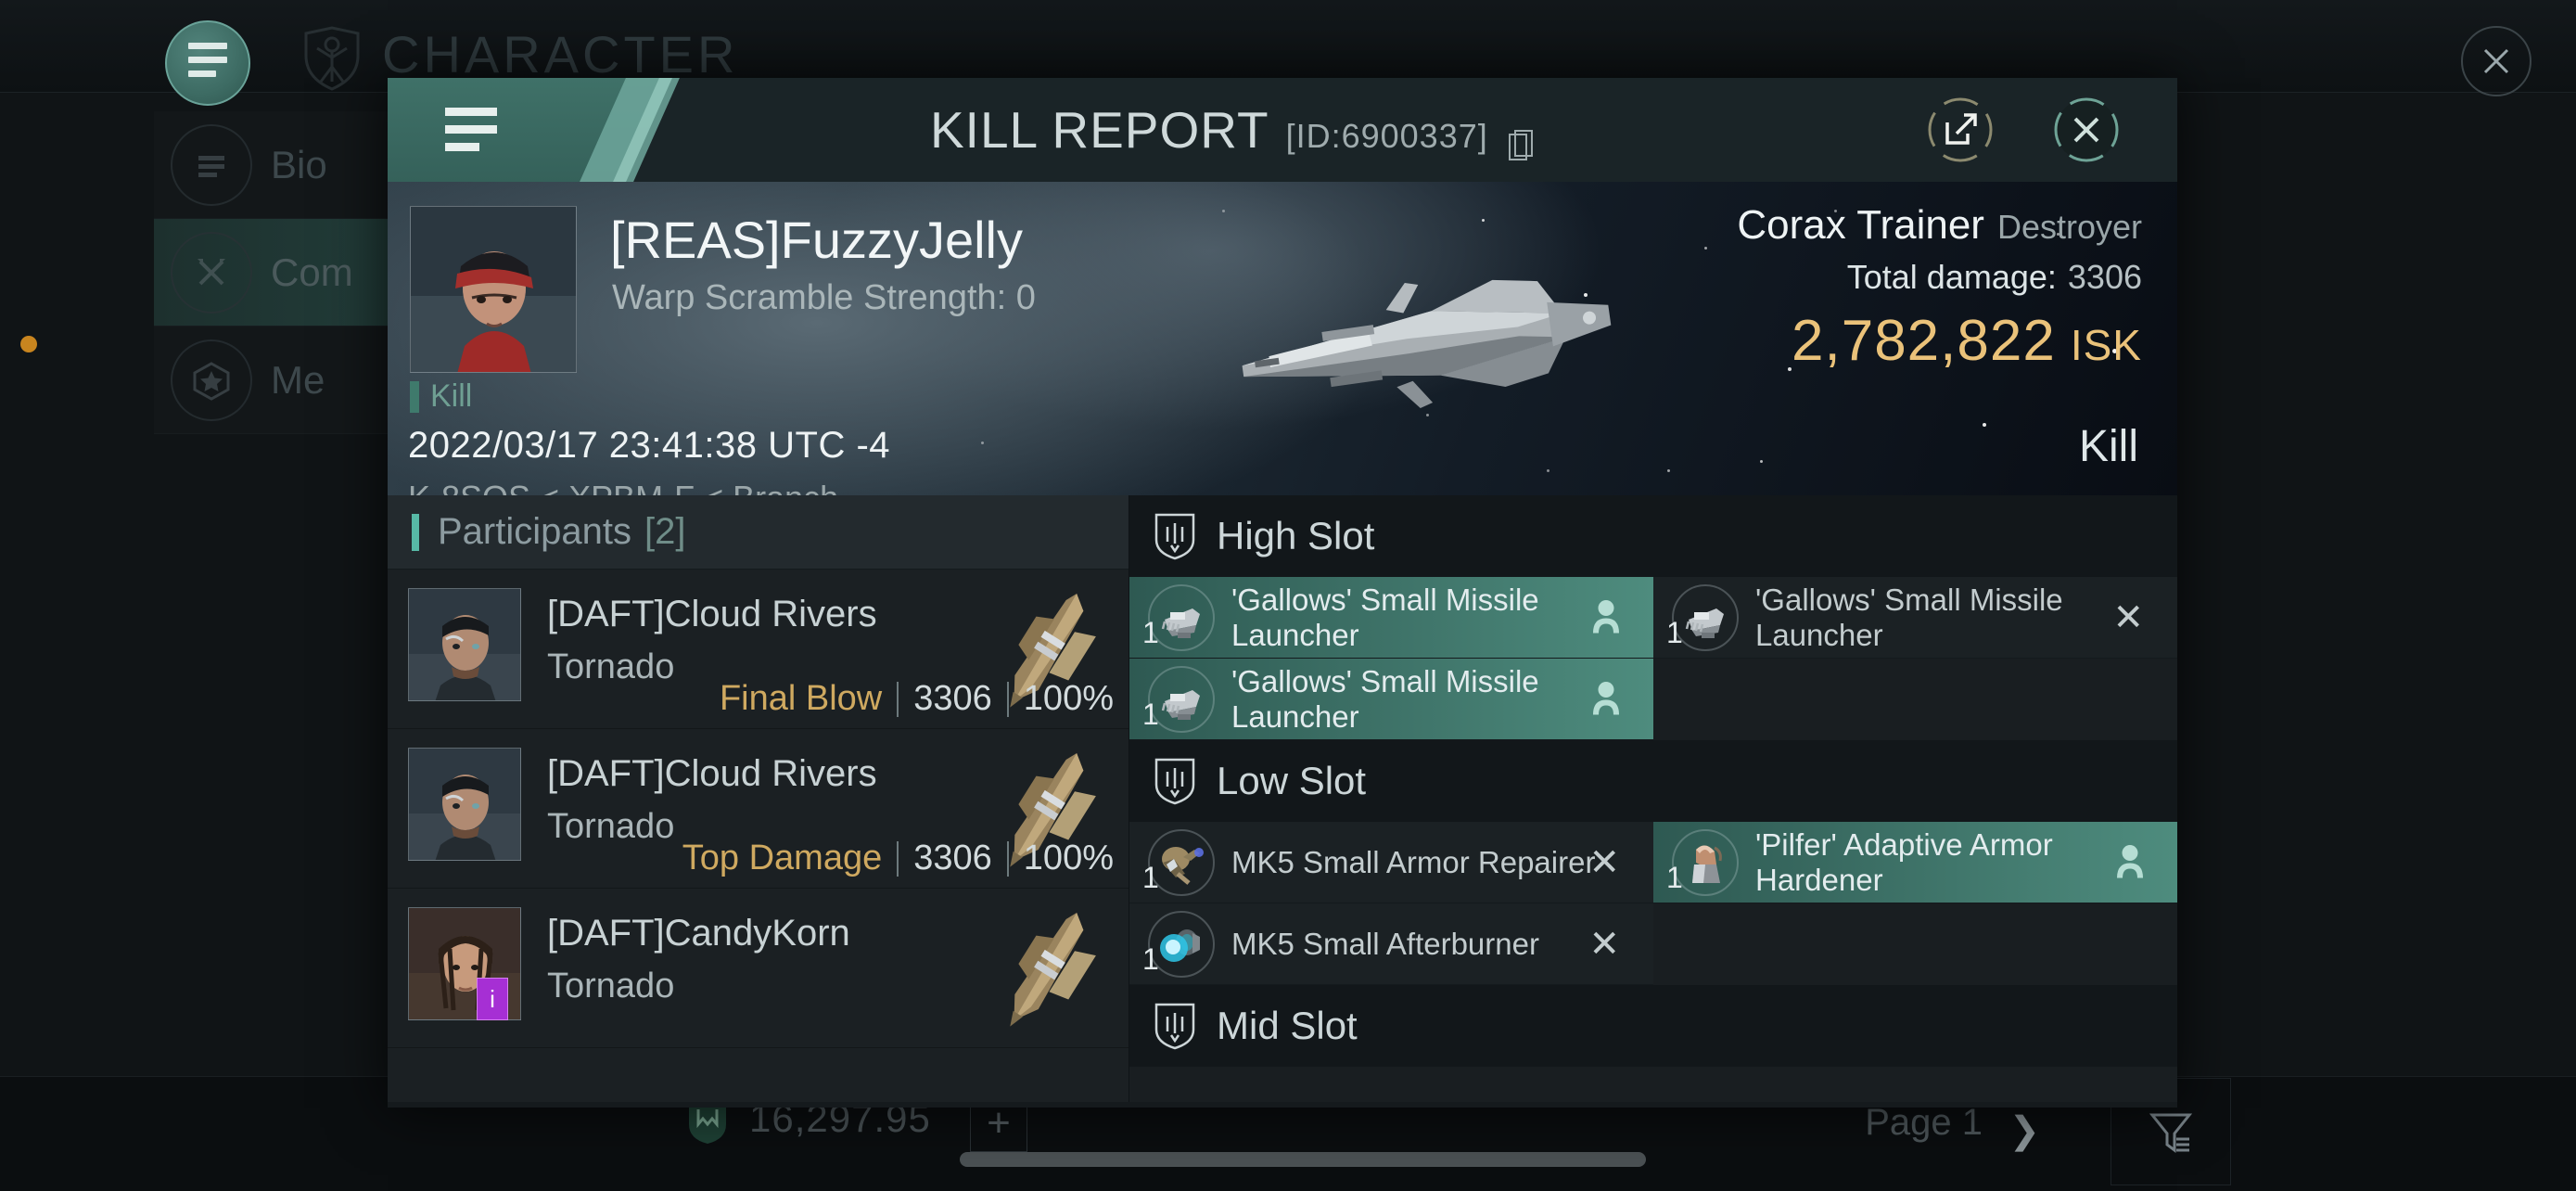  What do you see at coordinates (1385, 944) in the screenshot?
I see `module-name: MK5 Small Afterburner` at bounding box center [1385, 944].